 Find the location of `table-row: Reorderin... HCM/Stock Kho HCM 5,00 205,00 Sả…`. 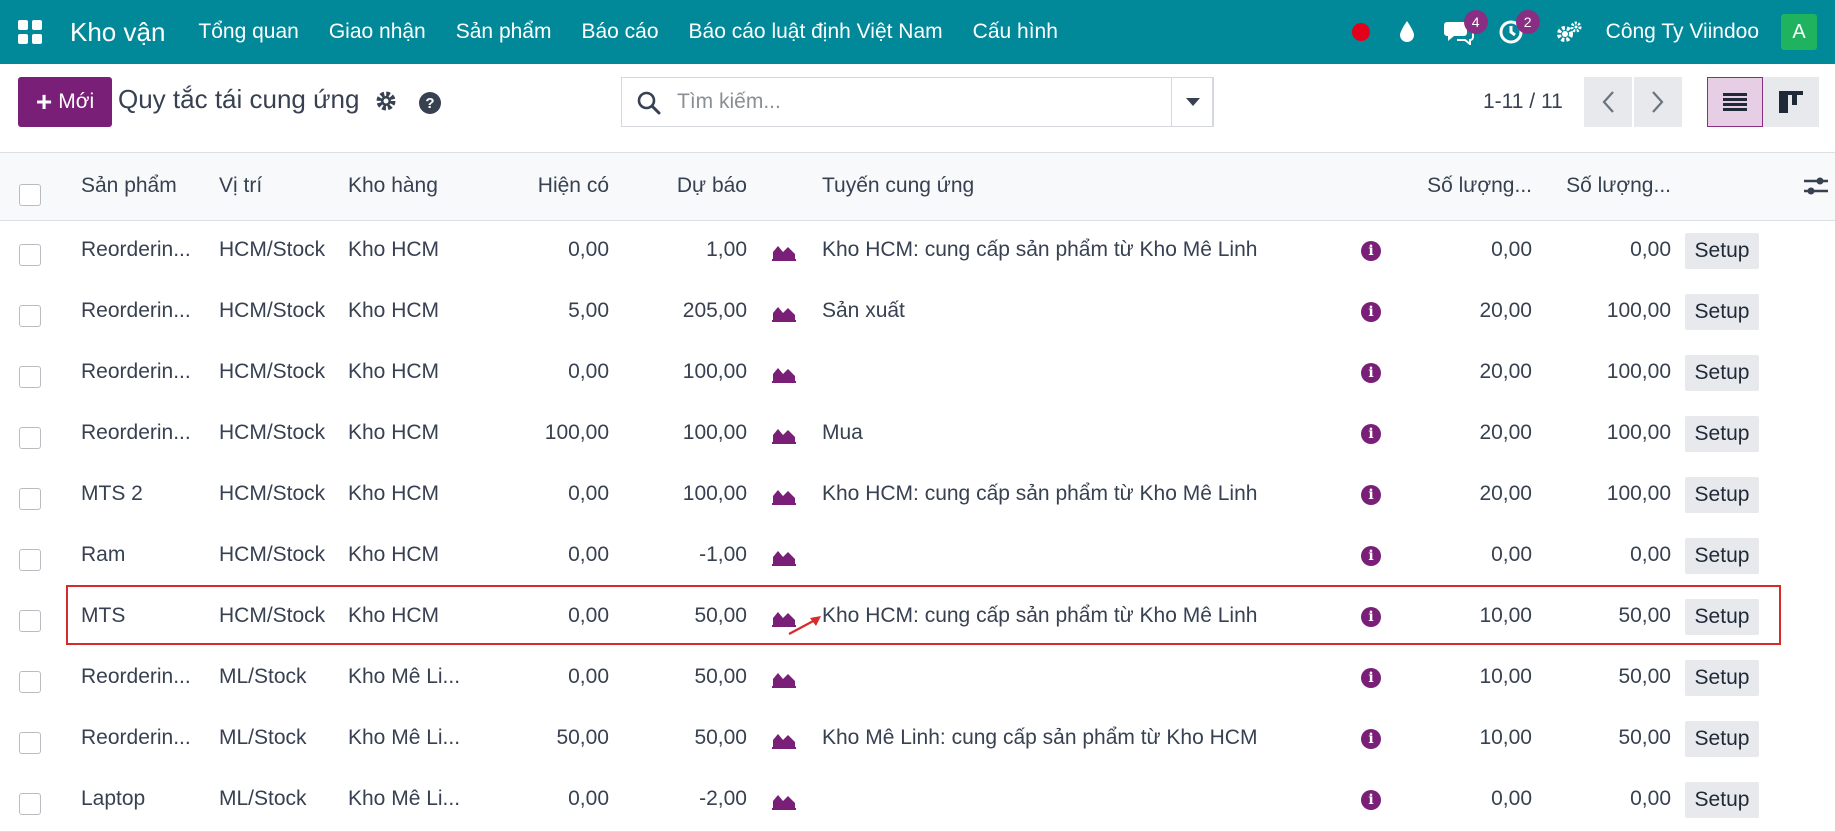

table-row: Reorderin... HCM/Stock Kho HCM 5,00 205,00 Sả… is located at coordinates (917, 313).